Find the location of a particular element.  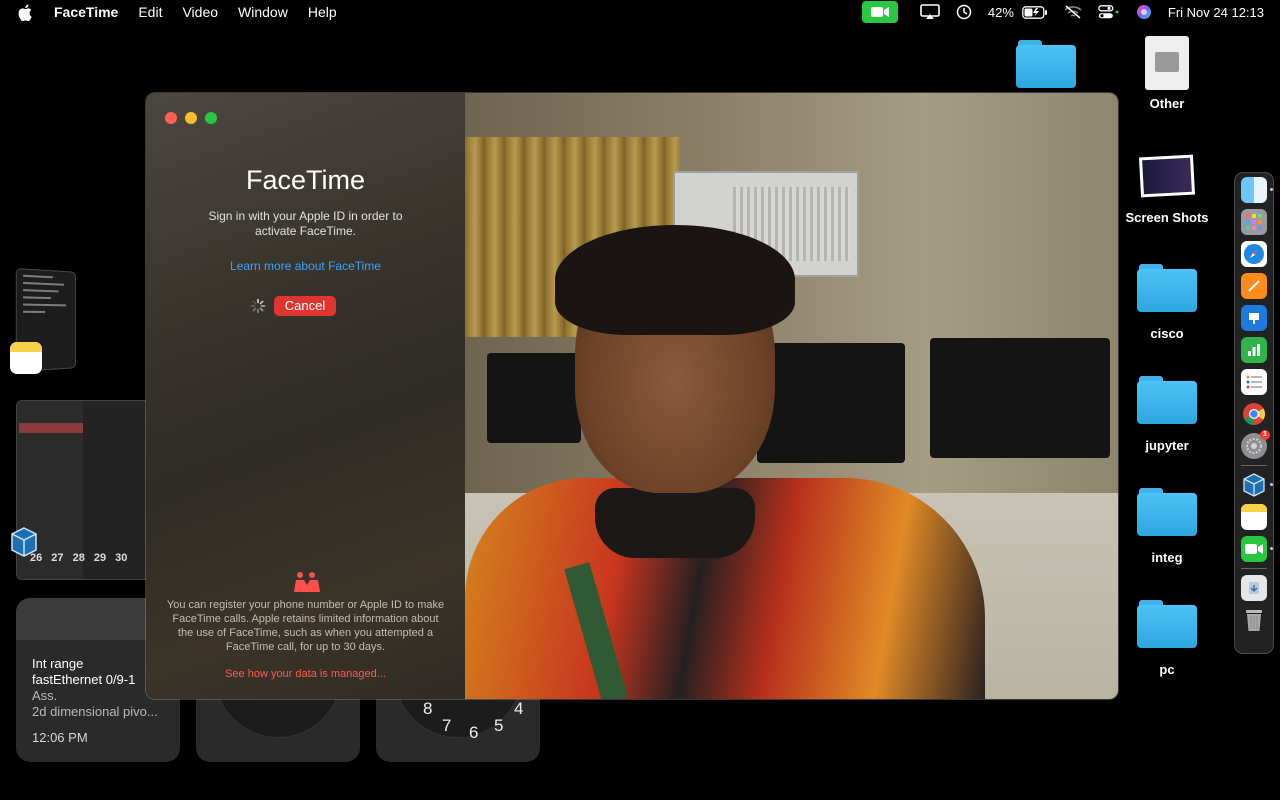

desktop-folder-cisco: cisco is located at coordinates (1167, 302).